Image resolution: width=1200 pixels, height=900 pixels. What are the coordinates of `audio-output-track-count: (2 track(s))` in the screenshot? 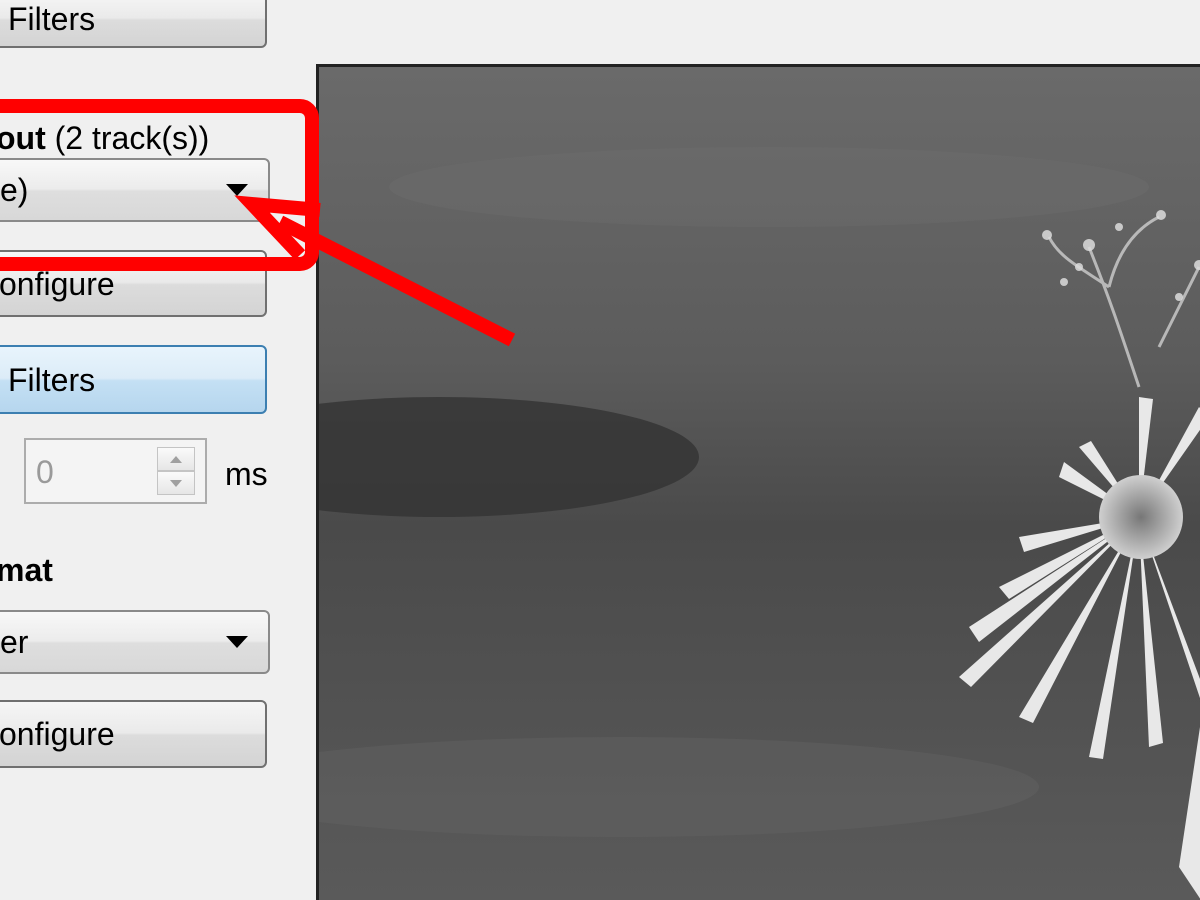 It's located at (127, 138).